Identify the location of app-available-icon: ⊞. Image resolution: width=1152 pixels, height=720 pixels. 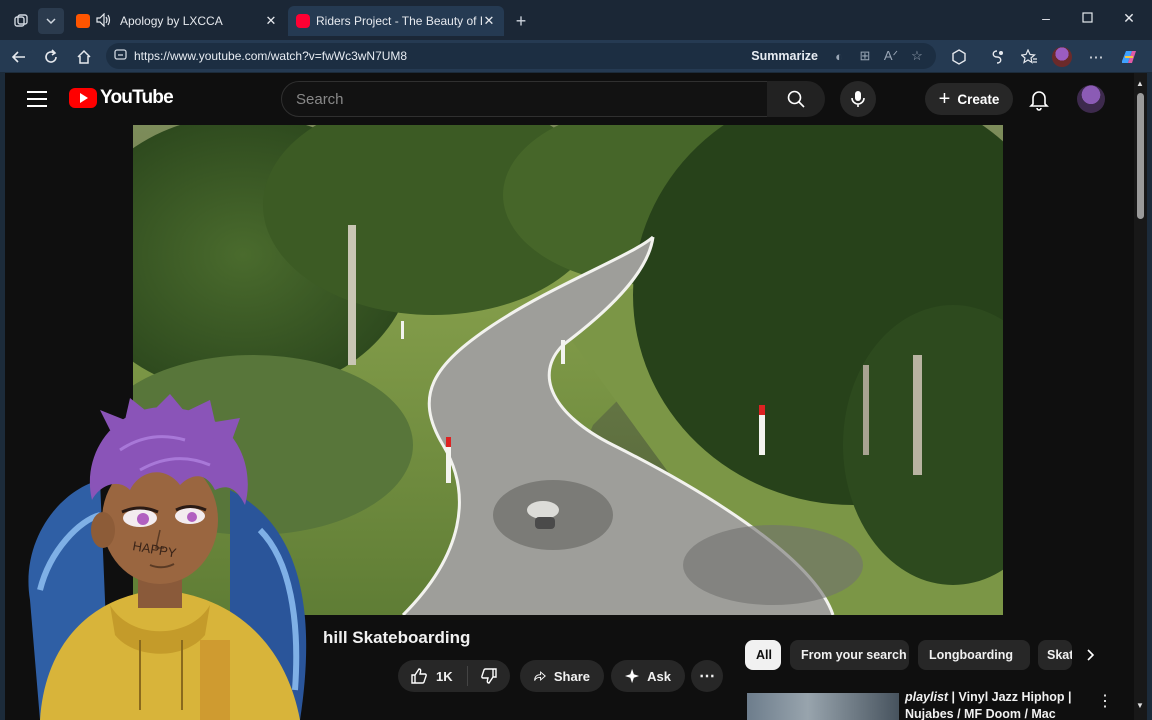
(865, 56).